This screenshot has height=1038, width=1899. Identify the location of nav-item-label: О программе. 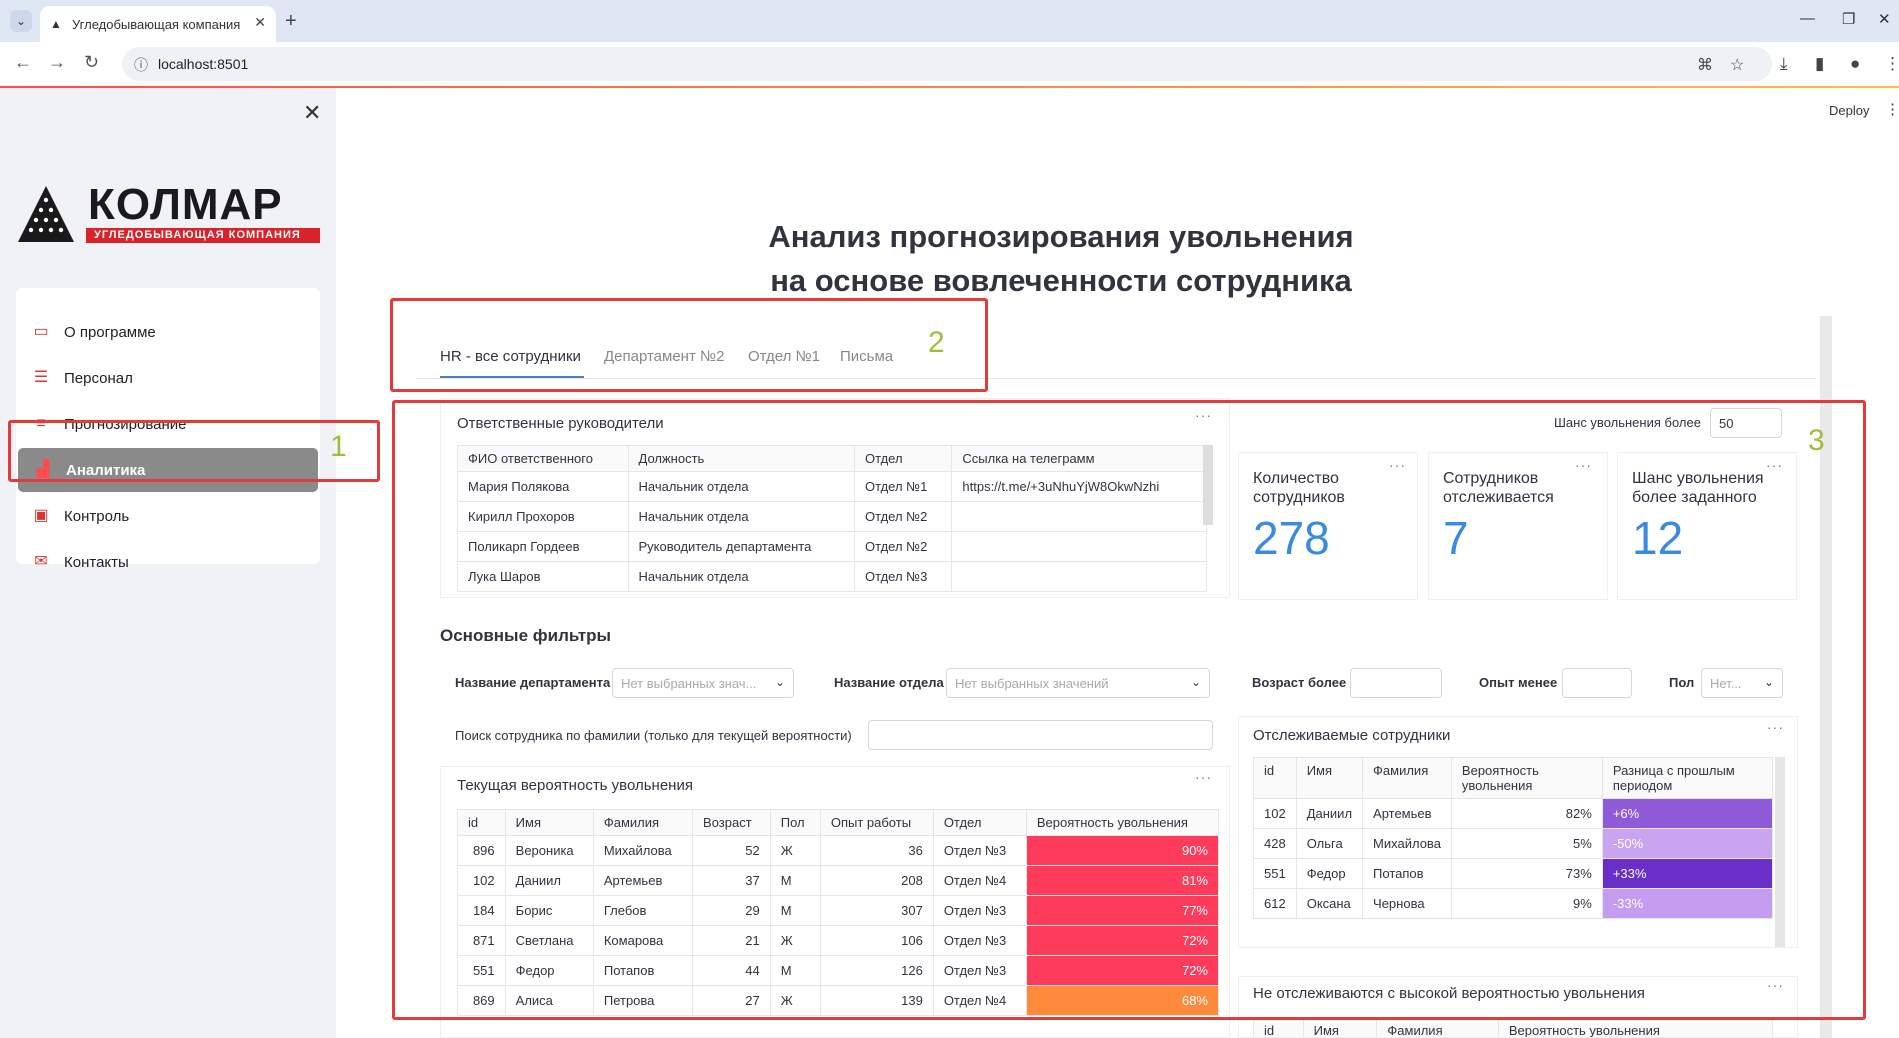
(110, 332).